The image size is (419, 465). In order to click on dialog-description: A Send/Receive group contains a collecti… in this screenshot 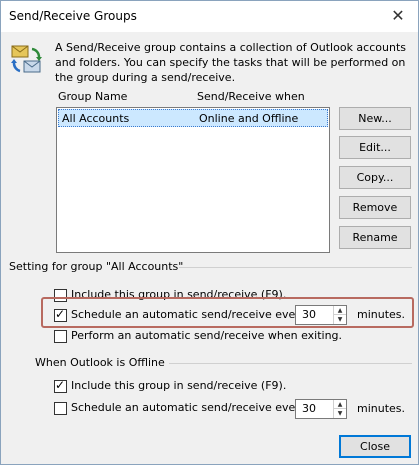, I will do `click(230, 62)`.